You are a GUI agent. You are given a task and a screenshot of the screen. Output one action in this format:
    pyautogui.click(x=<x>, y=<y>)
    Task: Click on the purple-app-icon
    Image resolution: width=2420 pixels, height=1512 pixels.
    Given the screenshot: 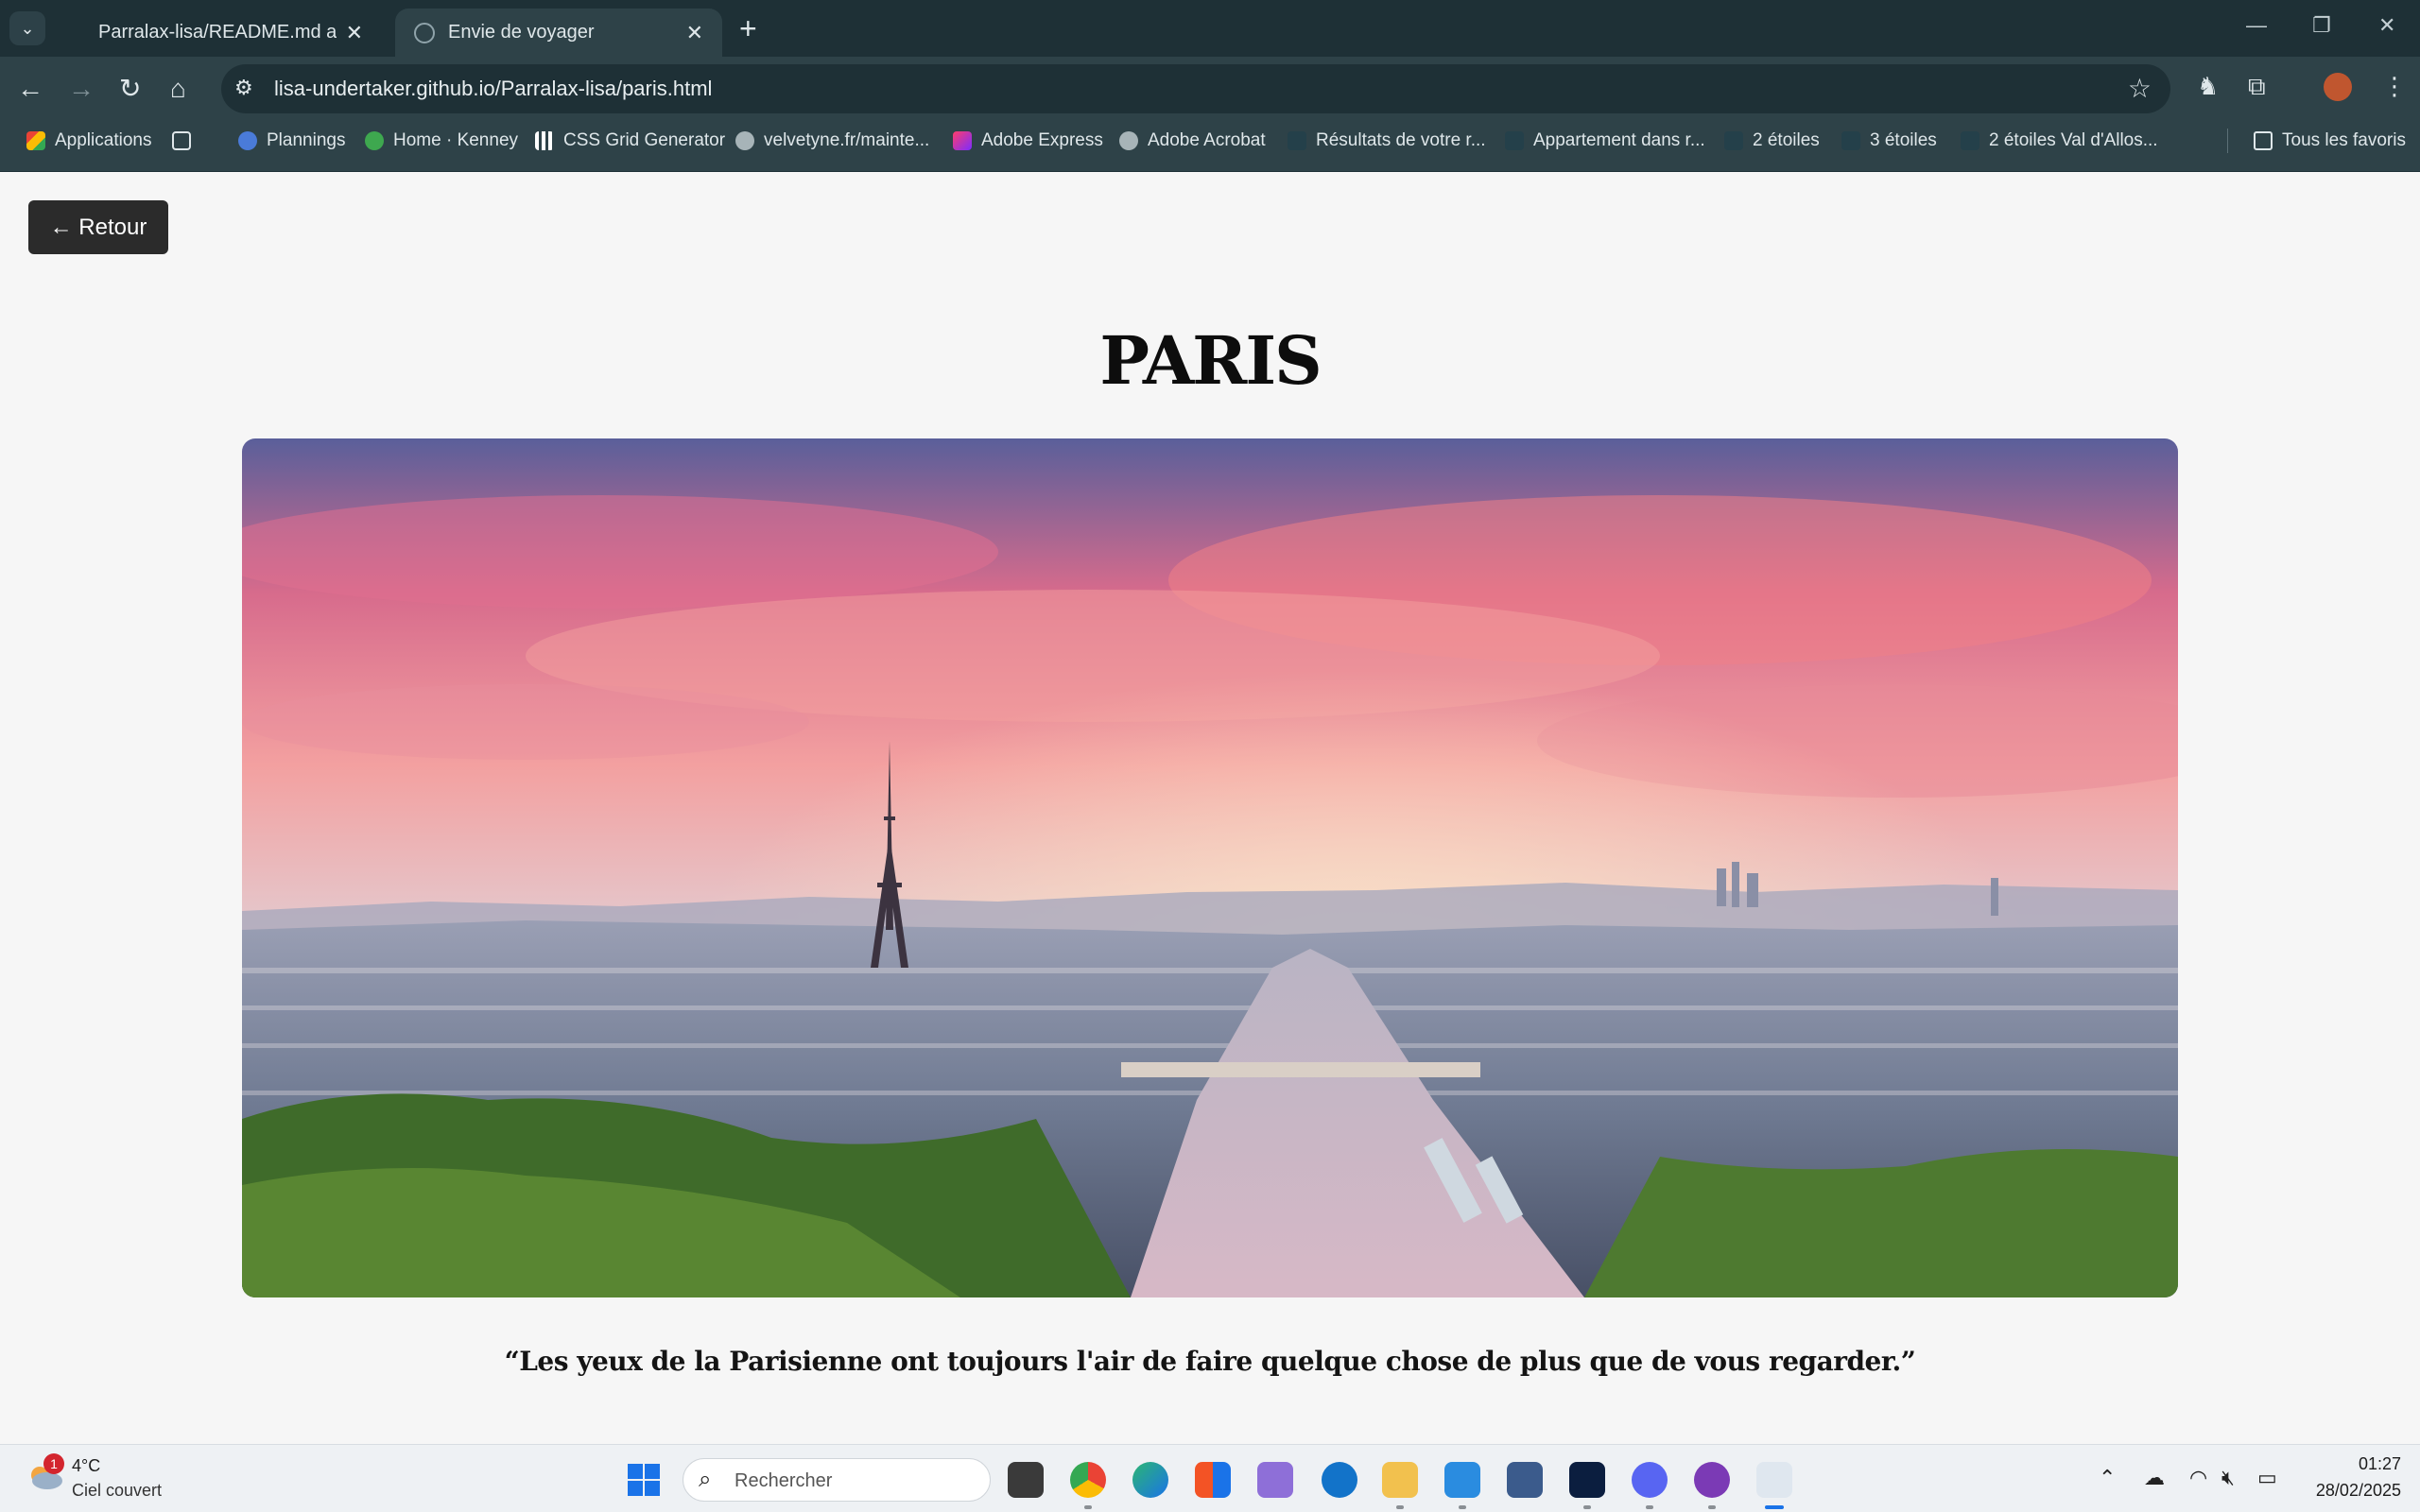 What is the action you would take?
    pyautogui.click(x=1275, y=1480)
    